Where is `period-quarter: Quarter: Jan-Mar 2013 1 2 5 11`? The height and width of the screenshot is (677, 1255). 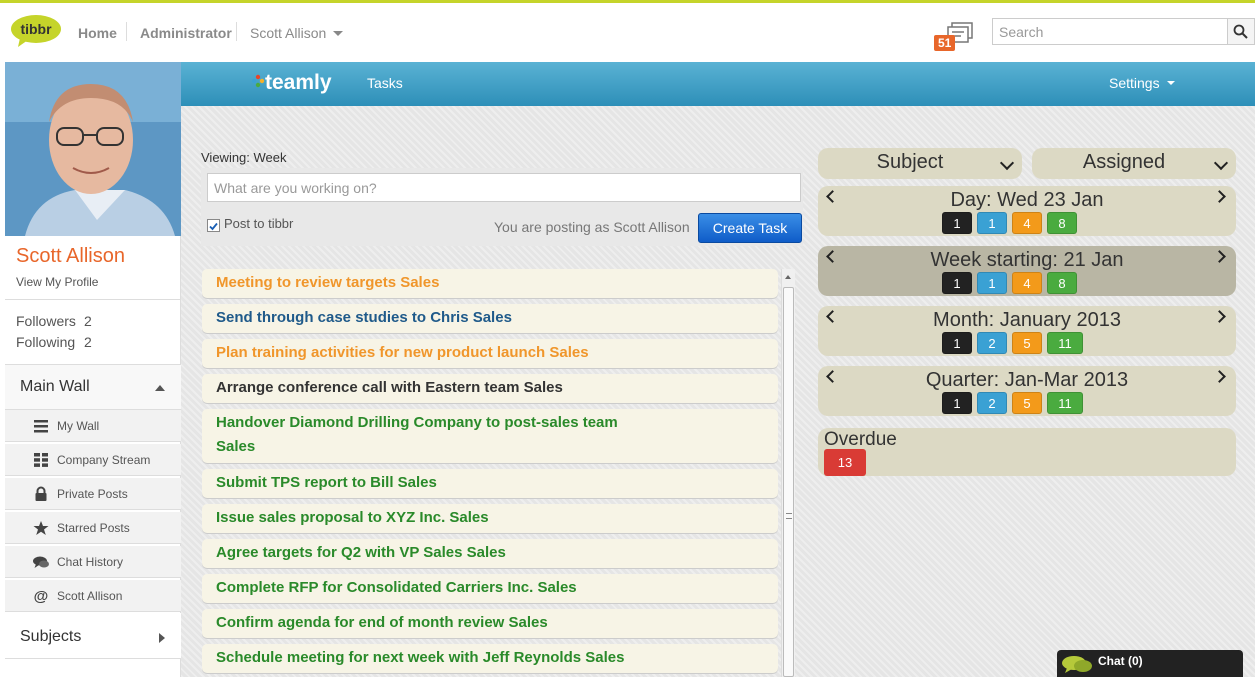
period-quarter: Quarter: Jan-Mar 2013 1 2 5 11 is located at coordinates (1027, 391).